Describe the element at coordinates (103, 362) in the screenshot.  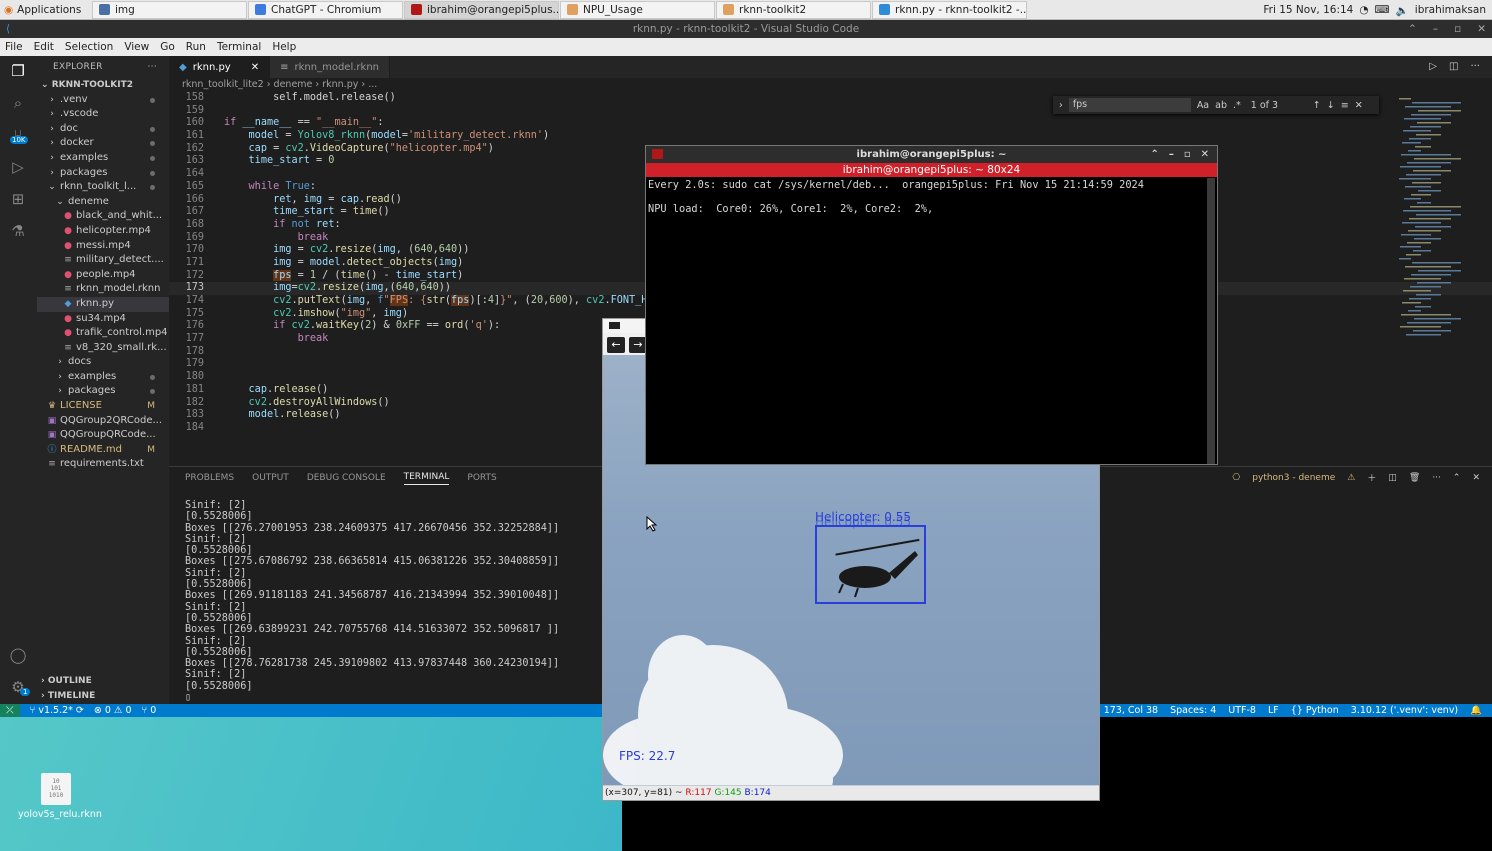
I see `tree-item: › docs` at that location.